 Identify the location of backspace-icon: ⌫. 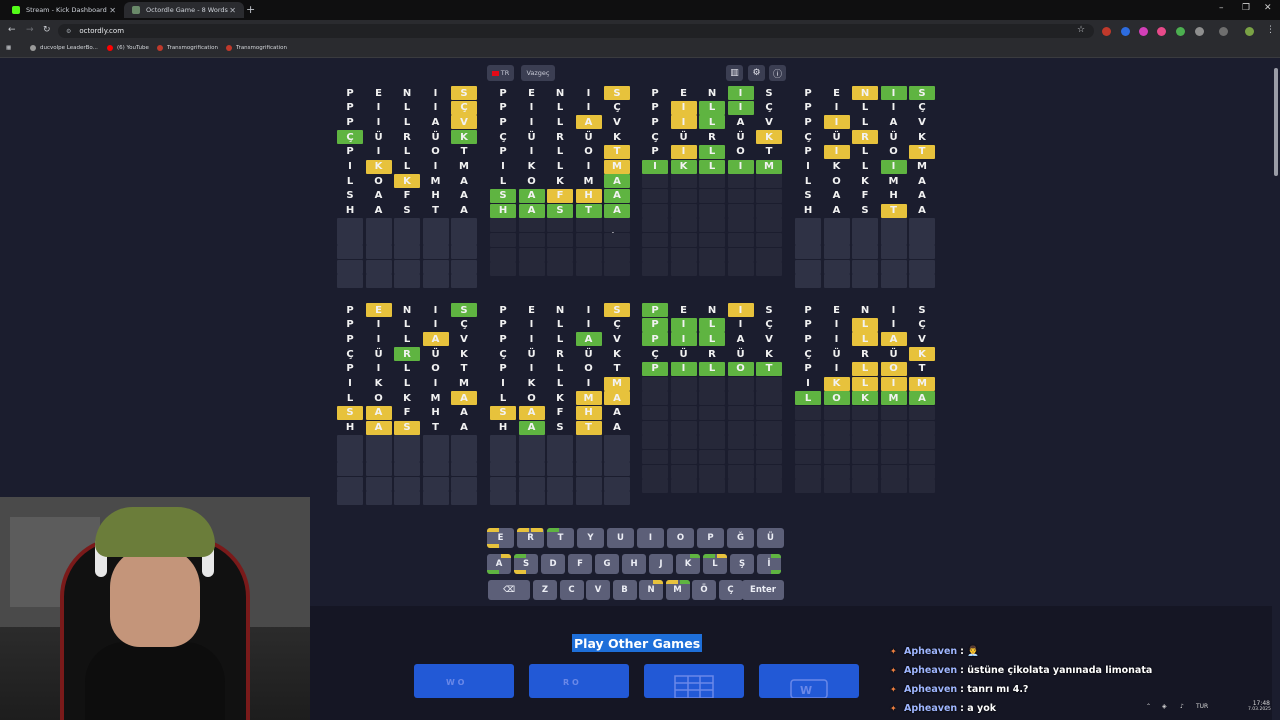
(509, 590).